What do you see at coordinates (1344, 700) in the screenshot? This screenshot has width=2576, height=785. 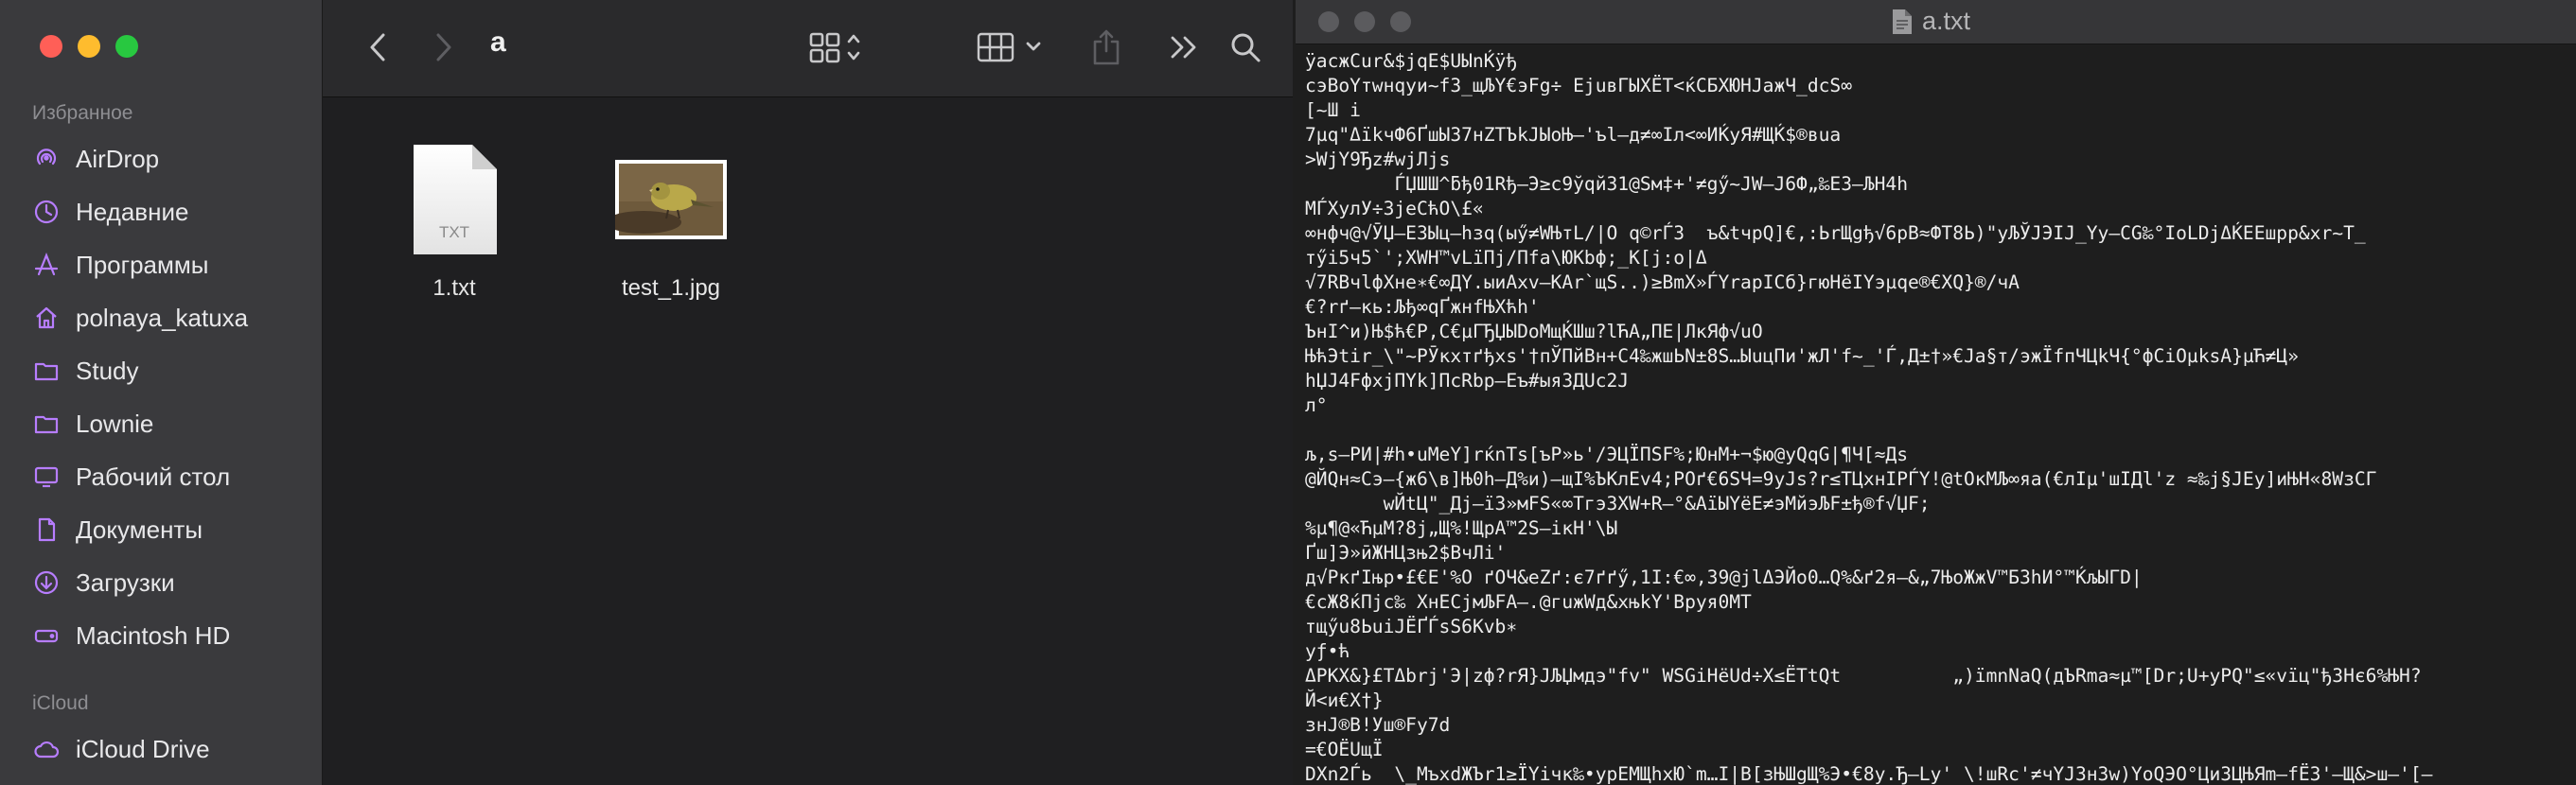 I see `text-line: Й<и€X†}` at bounding box center [1344, 700].